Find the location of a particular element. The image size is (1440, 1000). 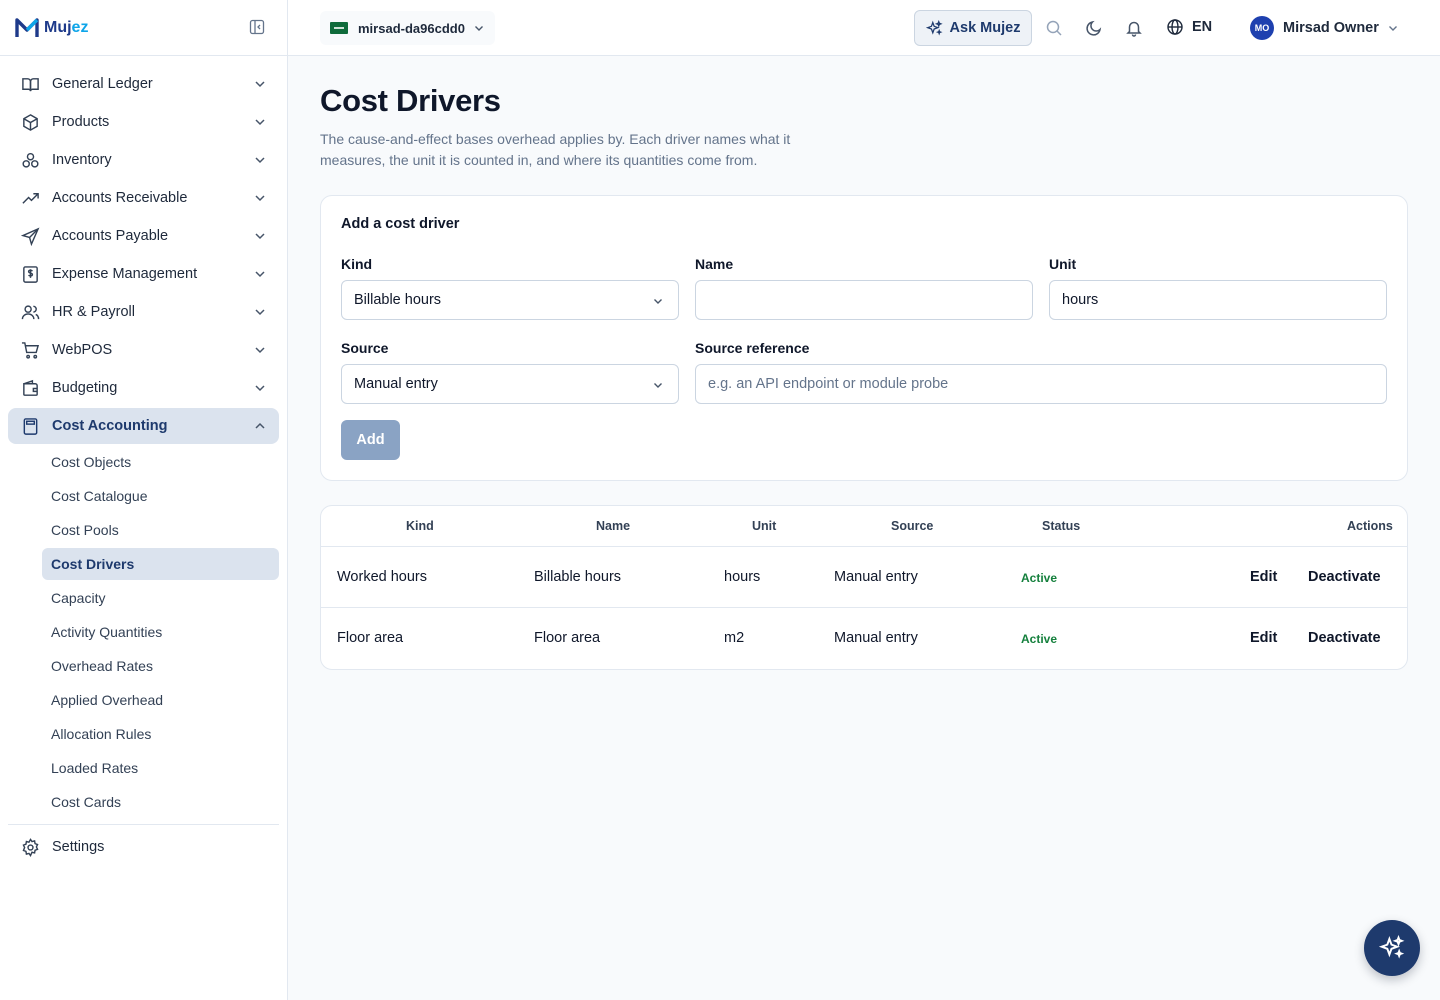

sparkles-icon is located at coordinates (934, 27).